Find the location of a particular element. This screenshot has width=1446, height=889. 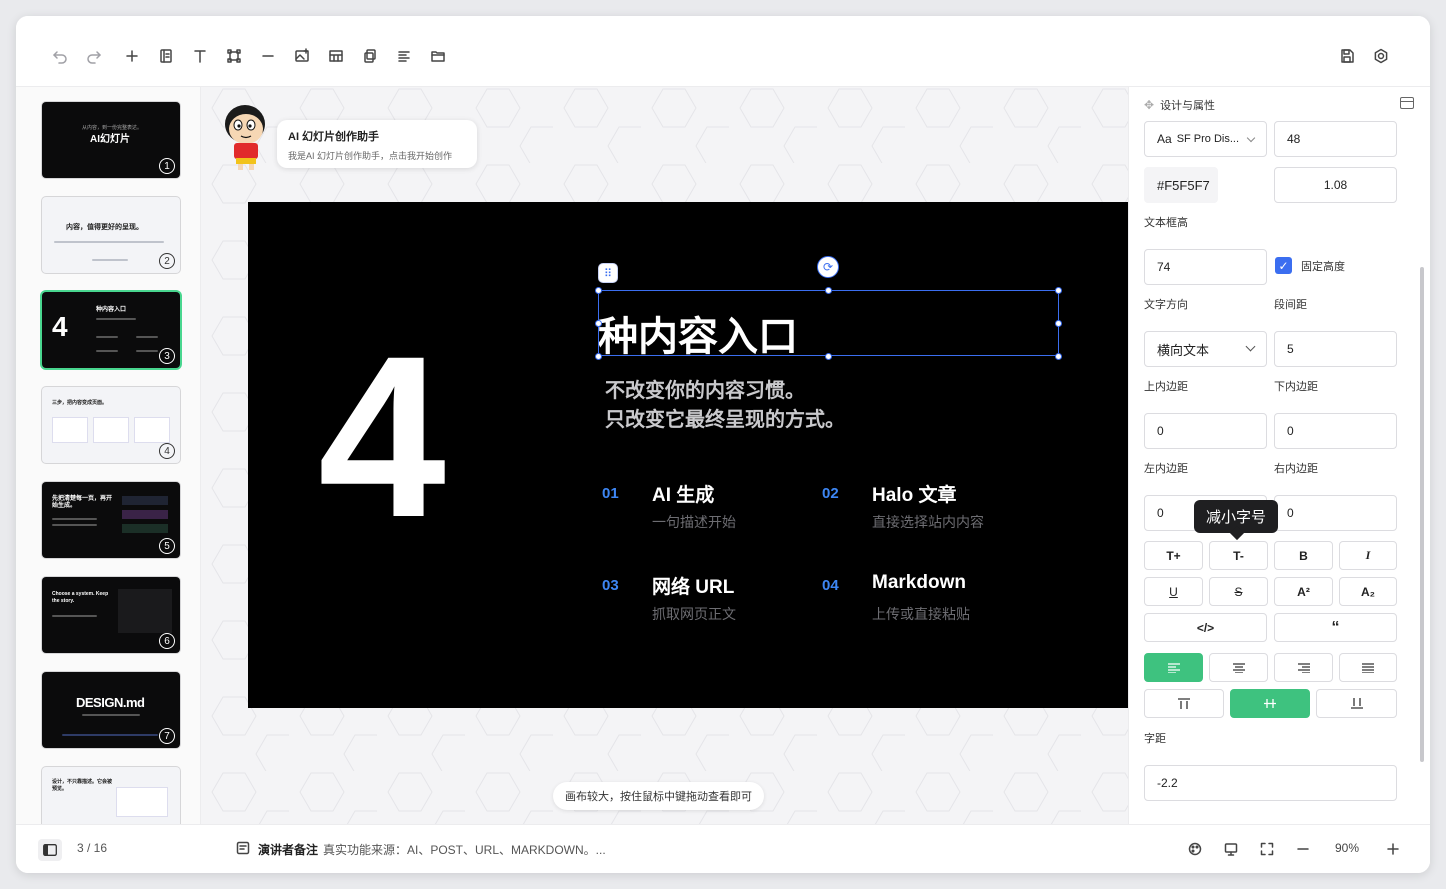

undo-icon is located at coordinates (60, 56).